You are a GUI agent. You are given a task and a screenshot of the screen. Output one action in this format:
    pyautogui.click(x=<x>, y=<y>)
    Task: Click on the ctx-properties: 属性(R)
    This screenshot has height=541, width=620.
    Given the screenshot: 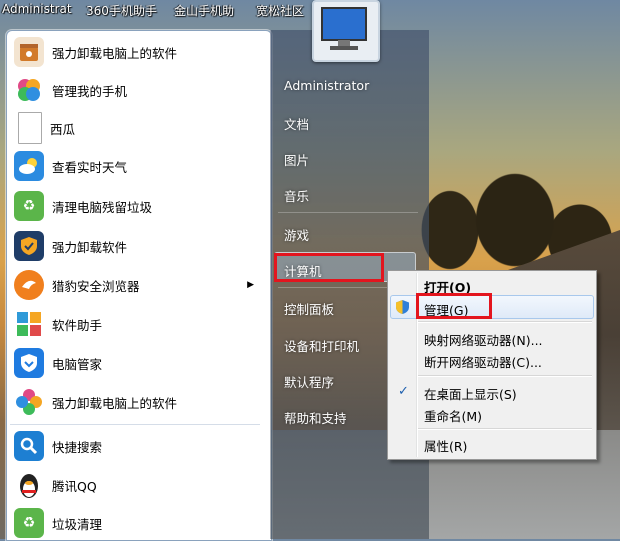 What is the action you would take?
    pyautogui.click(x=445, y=445)
    